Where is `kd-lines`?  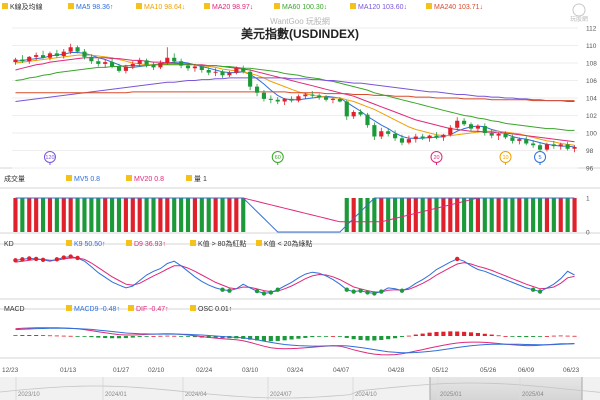 kd-lines is located at coordinates (295, 275).